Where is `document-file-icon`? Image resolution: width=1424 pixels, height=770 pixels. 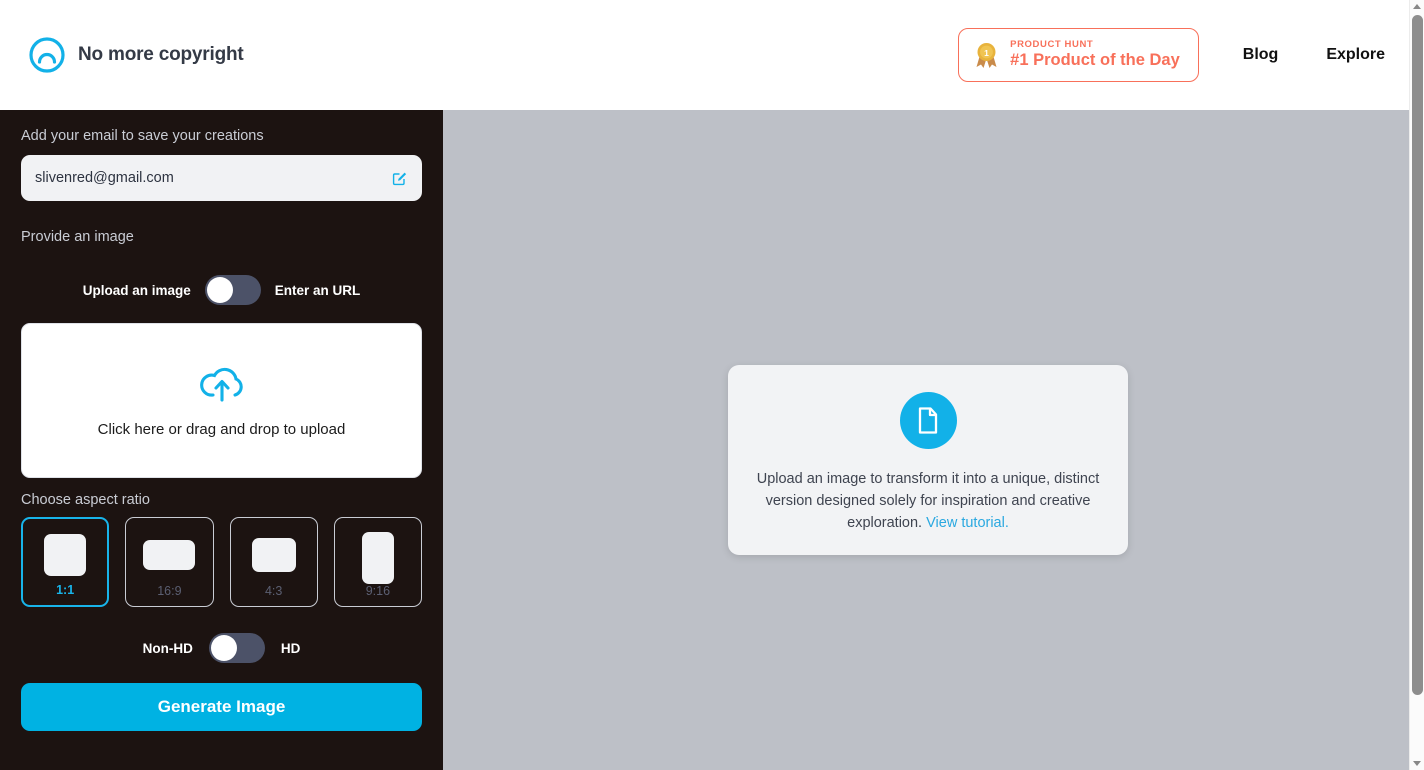 document-file-icon is located at coordinates (928, 420).